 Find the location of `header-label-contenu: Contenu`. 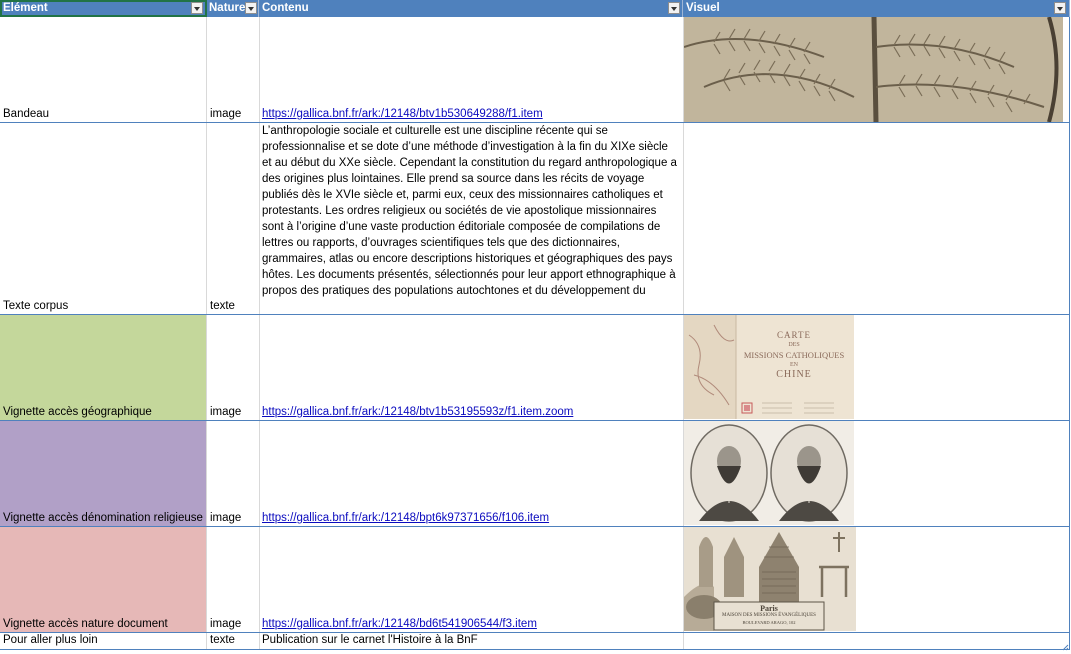

header-label-contenu: Contenu is located at coordinates (285, 8).